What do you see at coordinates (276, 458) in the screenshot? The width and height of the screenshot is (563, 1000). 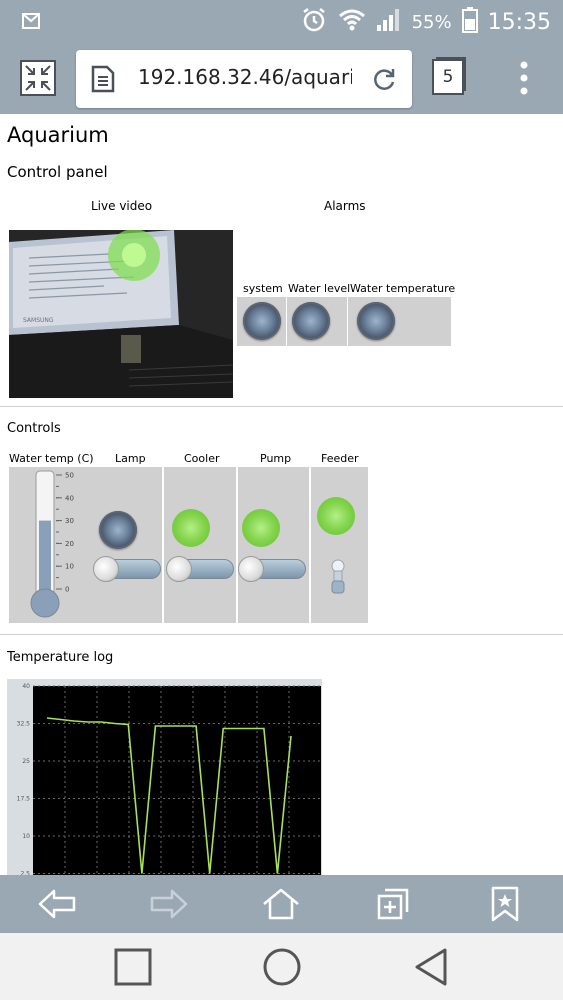 I see `pump-label: Pump` at bounding box center [276, 458].